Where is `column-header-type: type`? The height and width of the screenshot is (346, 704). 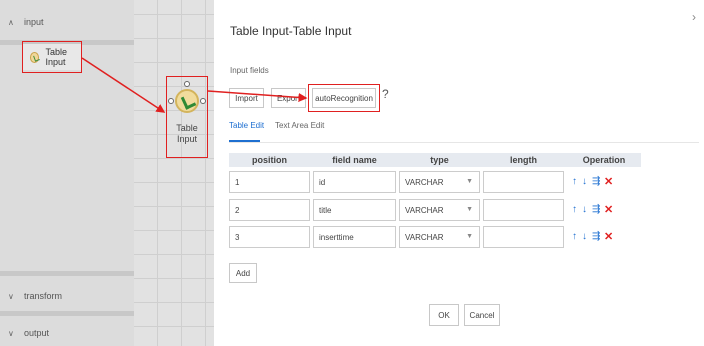 column-header-type: type is located at coordinates (439, 160).